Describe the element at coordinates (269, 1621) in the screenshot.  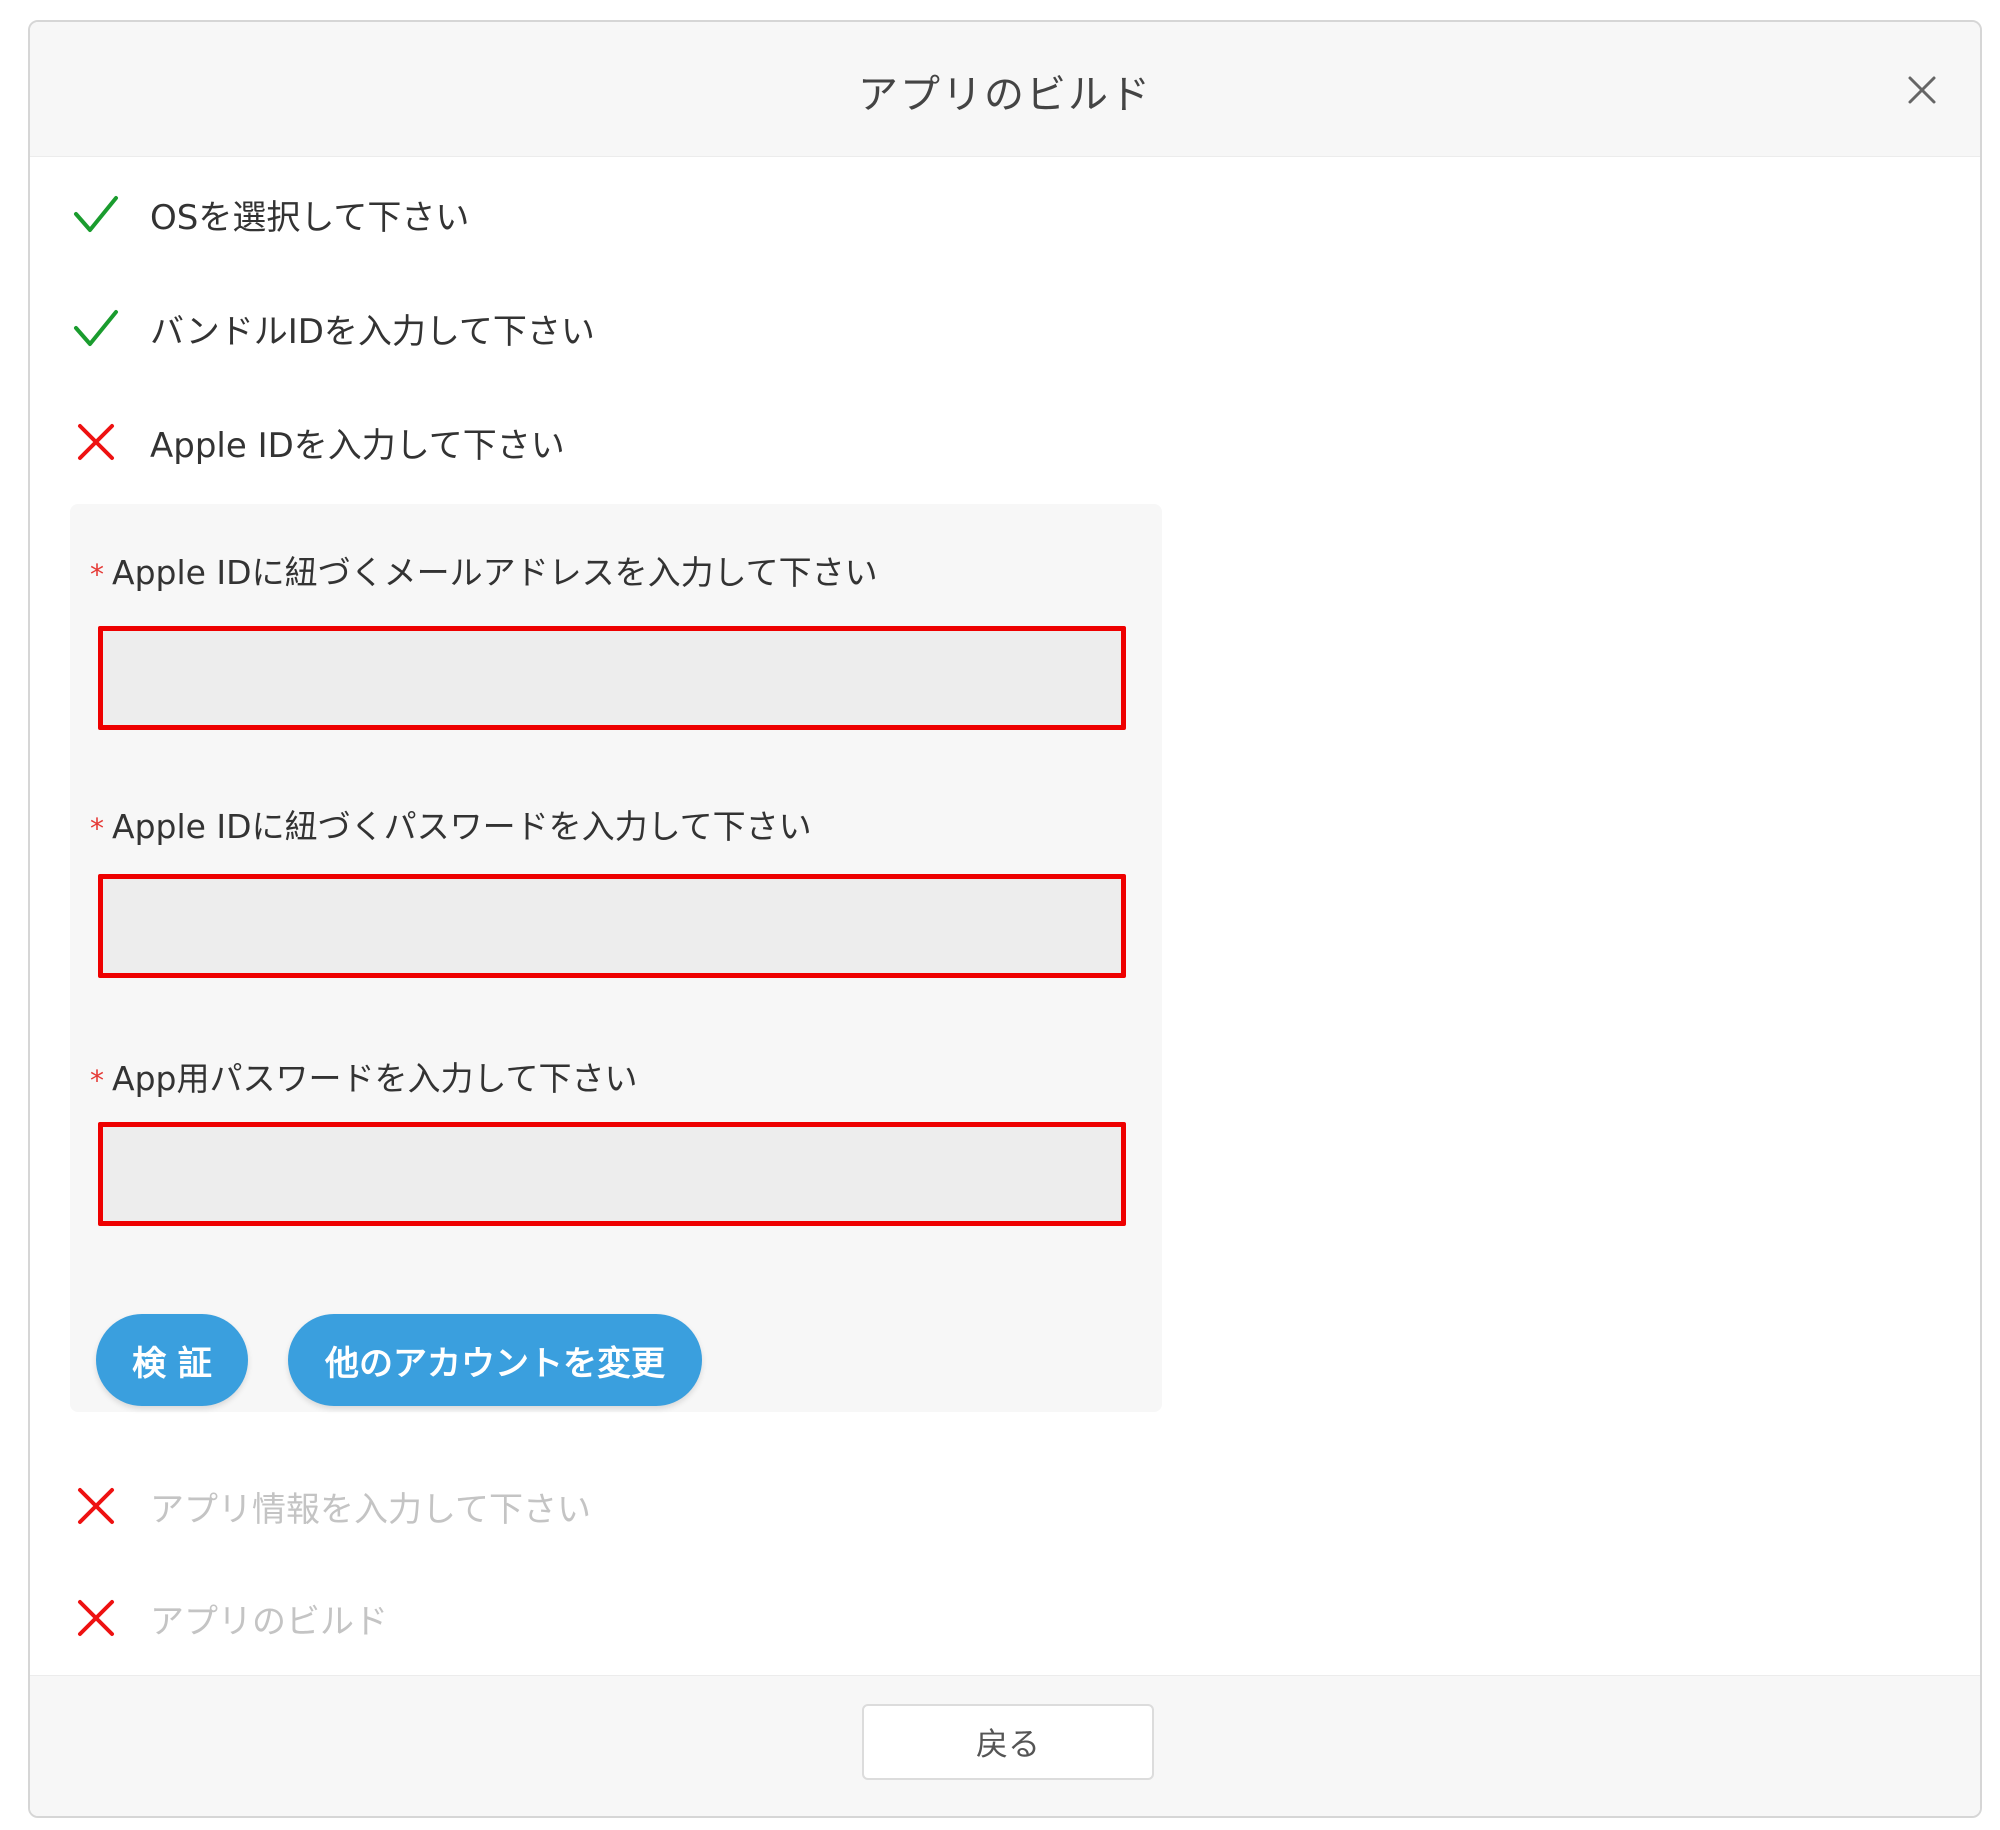
I see `step-label: アプリのビルド` at that location.